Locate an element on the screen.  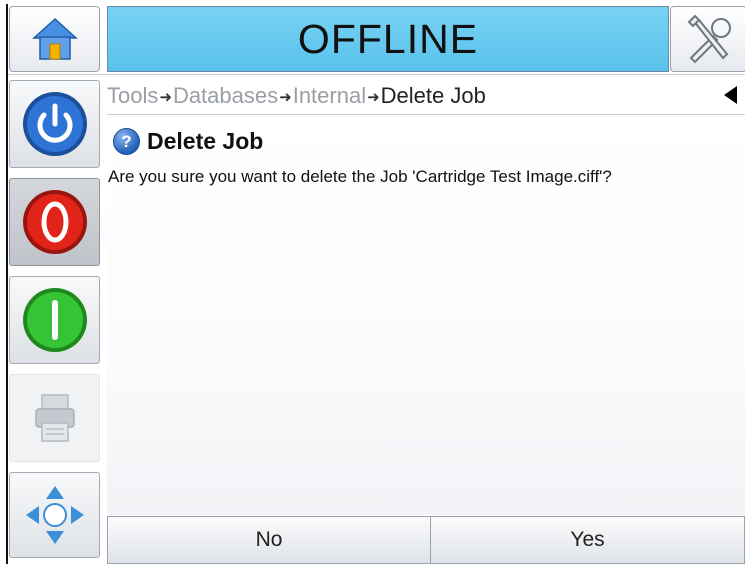
status-title: OFFLINE is located at coordinates (388, 38).